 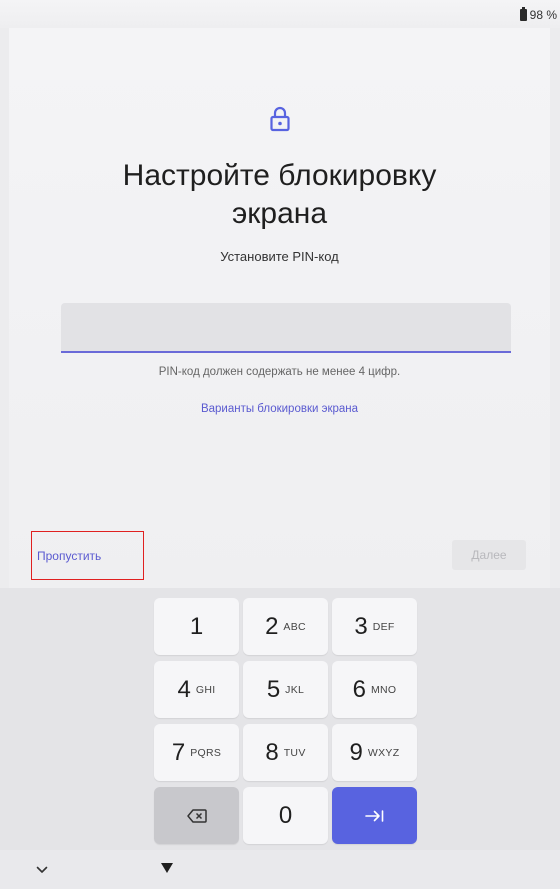 I want to click on battery-indicator: 98 %, so click(x=538, y=14).